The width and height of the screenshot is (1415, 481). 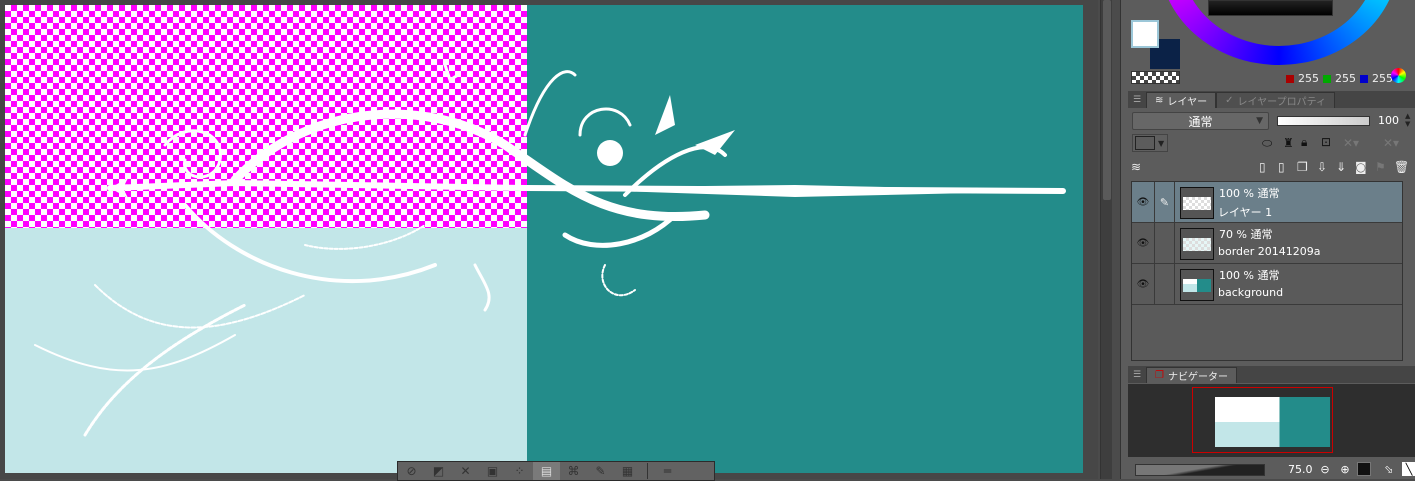 I want to click on layer-row: 👁︎ ✎ 100 % 通常 レイヤー 1, so click(x=1267, y=202).